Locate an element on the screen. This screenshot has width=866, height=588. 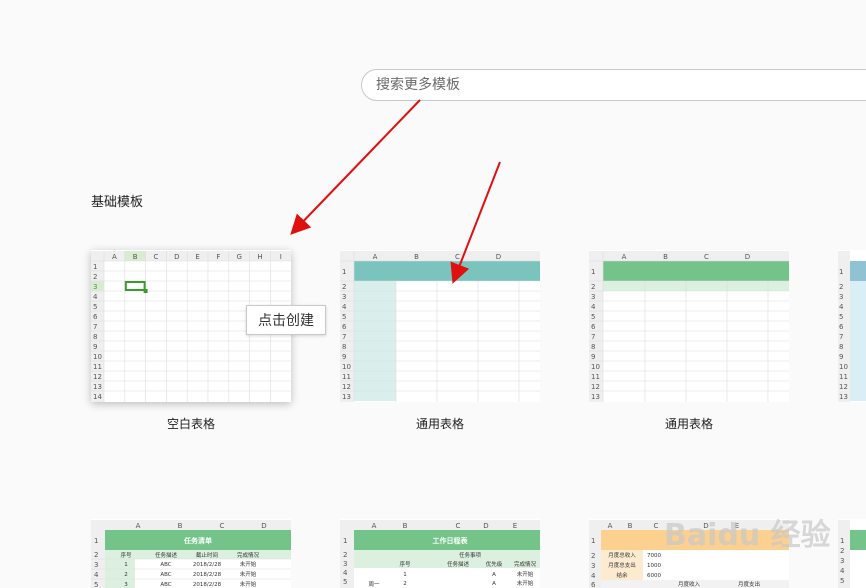
template-label-blank: 空白表格 is located at coordinates (190, 424).